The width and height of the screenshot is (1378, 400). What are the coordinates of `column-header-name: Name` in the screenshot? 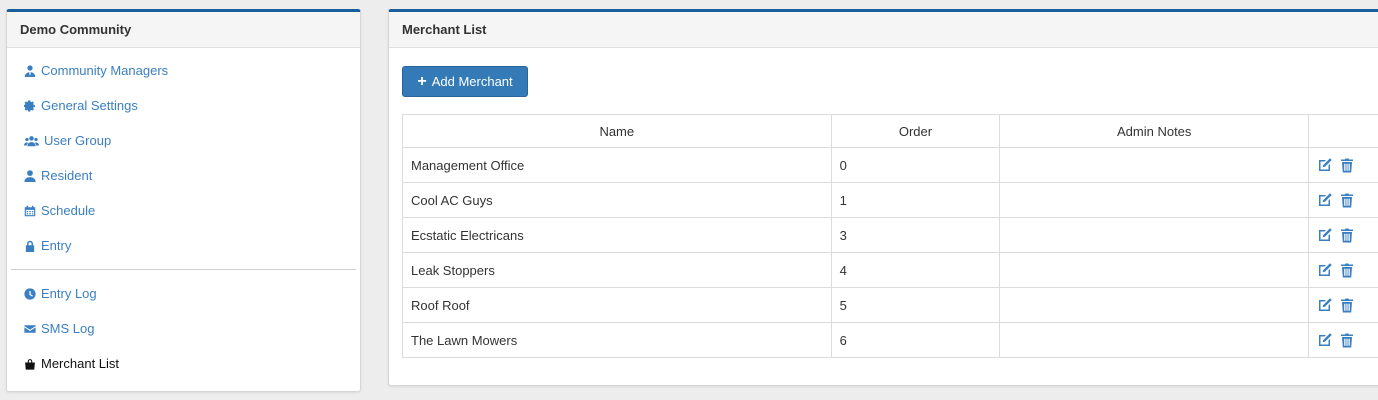 It's located at (617, 131).